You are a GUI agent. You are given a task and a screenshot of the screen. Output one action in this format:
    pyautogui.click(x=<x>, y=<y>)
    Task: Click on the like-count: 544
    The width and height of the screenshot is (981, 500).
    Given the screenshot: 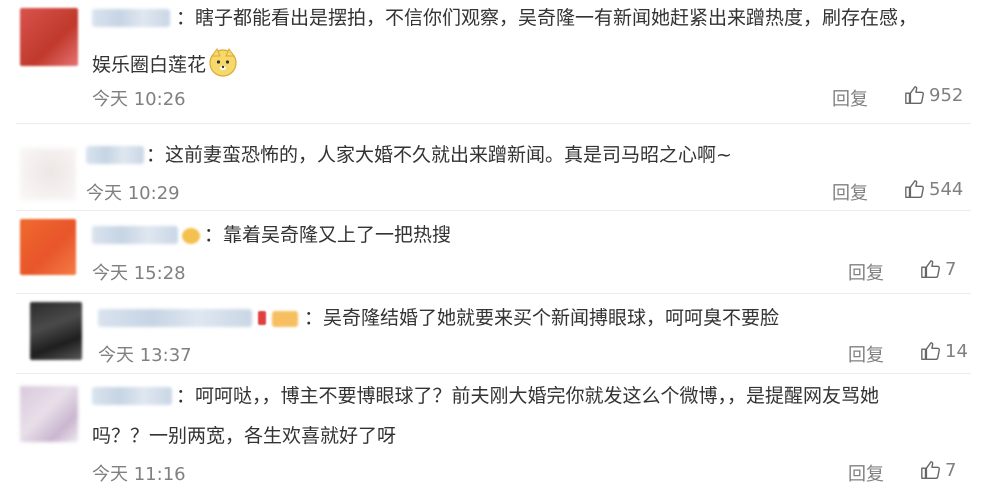 What is the action you would take?
    pyautogui.click(x=946, y=189)
    